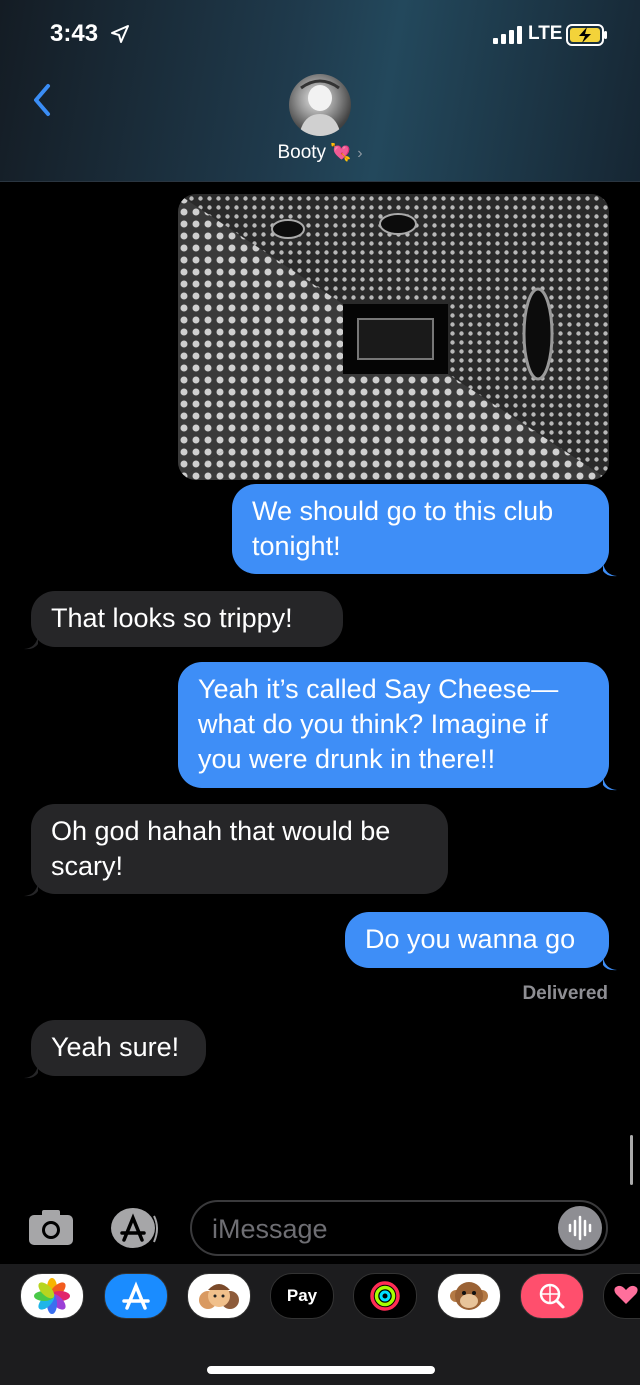  Describe the element at coordinates (270, 1229) in the screenshot. I see `imessage-placeholder: iMessage` at that location.